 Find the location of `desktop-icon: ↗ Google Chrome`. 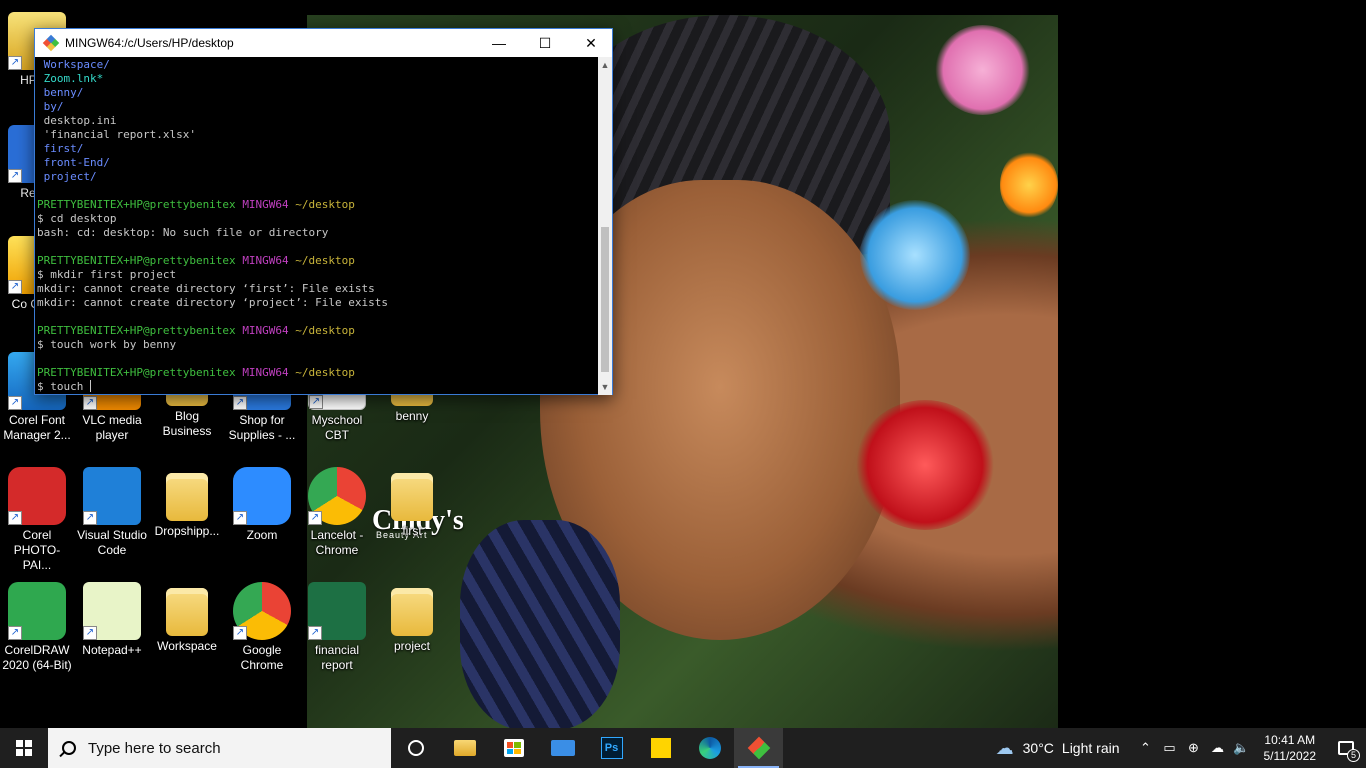

desktop-icon: ↗ Google Chrome is located at coordinates (262, 627).